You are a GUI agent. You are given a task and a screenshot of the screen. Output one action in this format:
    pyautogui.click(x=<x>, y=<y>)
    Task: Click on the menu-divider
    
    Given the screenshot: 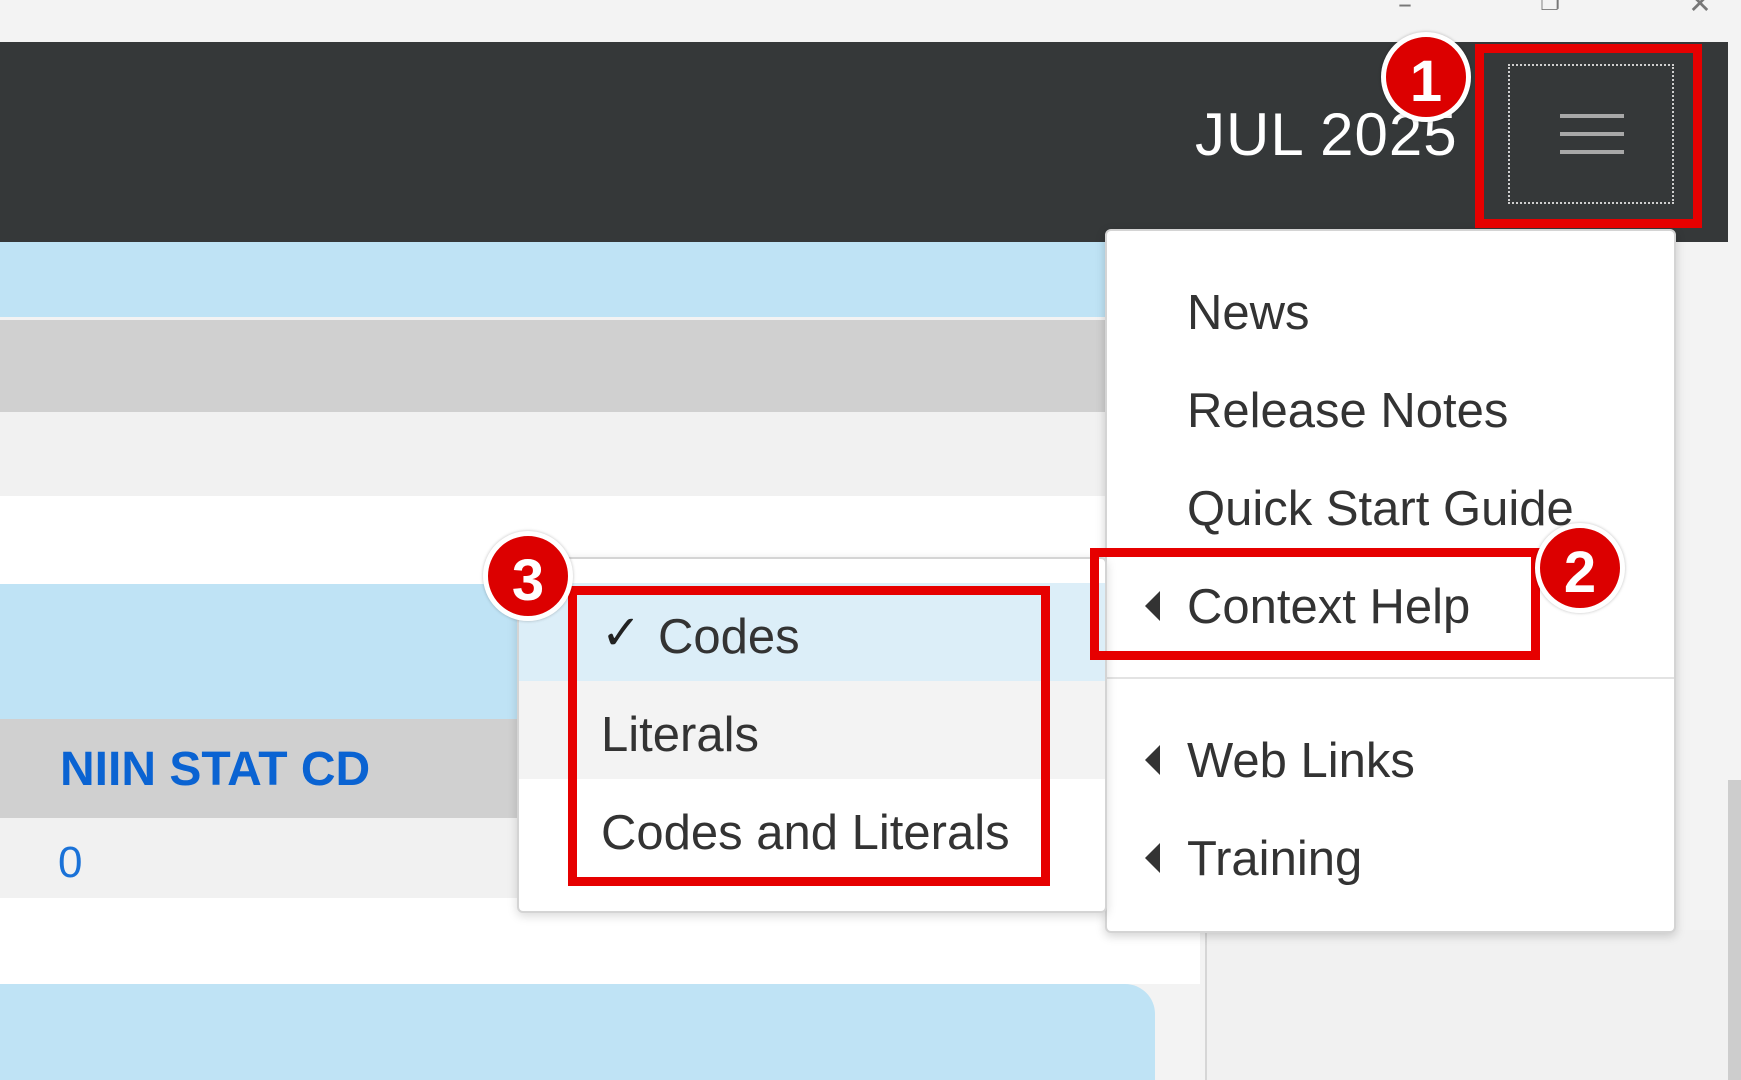 What is the action you would take?
    pyautogui.click(x=1390, y=678)
    